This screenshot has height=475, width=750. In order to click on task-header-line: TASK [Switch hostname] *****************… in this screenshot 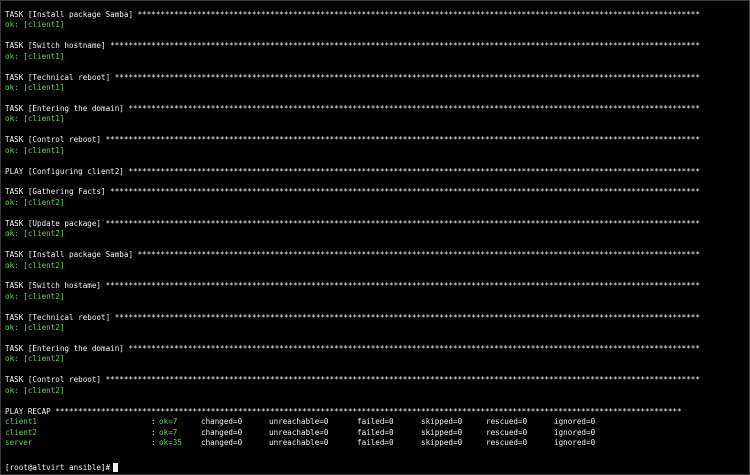, I will do `click(352, 46)`.